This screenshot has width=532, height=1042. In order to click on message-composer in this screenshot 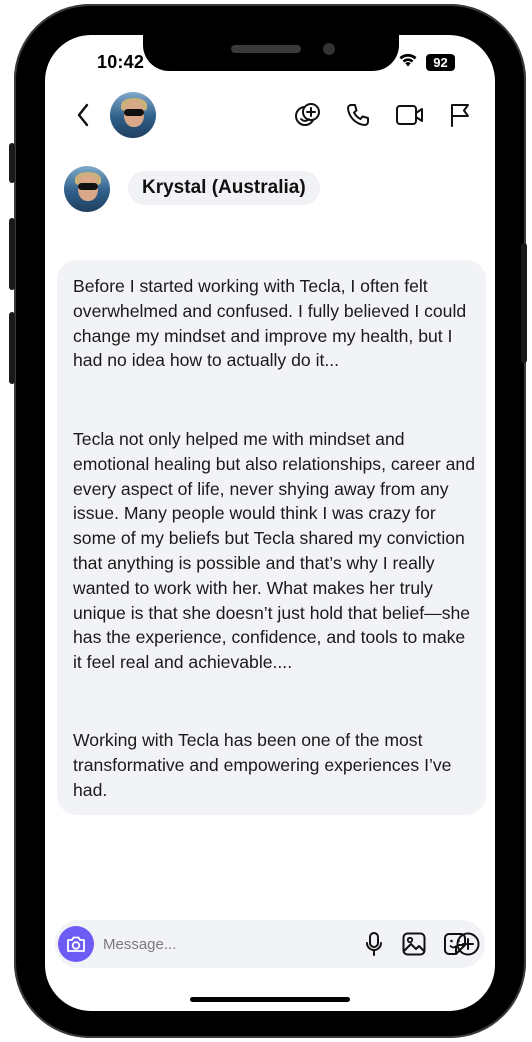, I will do `click(270, 944)`.